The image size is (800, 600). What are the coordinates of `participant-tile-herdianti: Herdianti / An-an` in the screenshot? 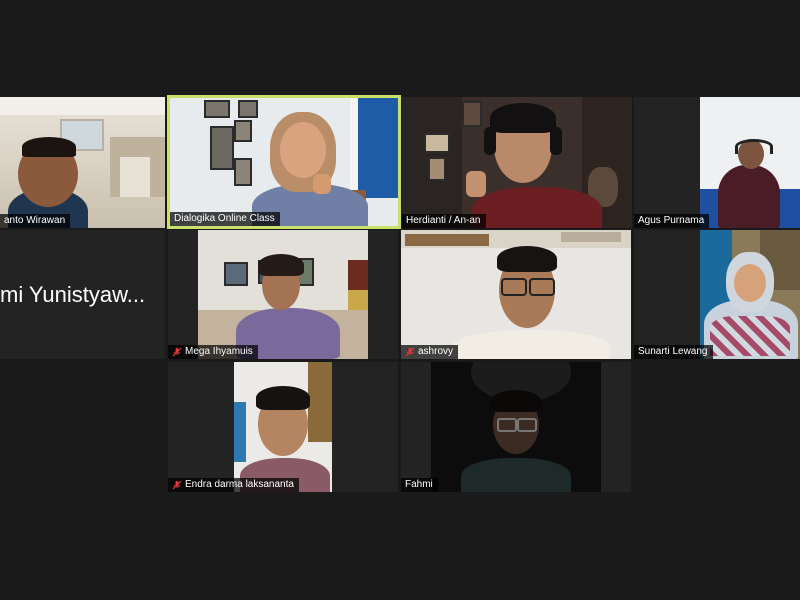 It's located at (517, 162).